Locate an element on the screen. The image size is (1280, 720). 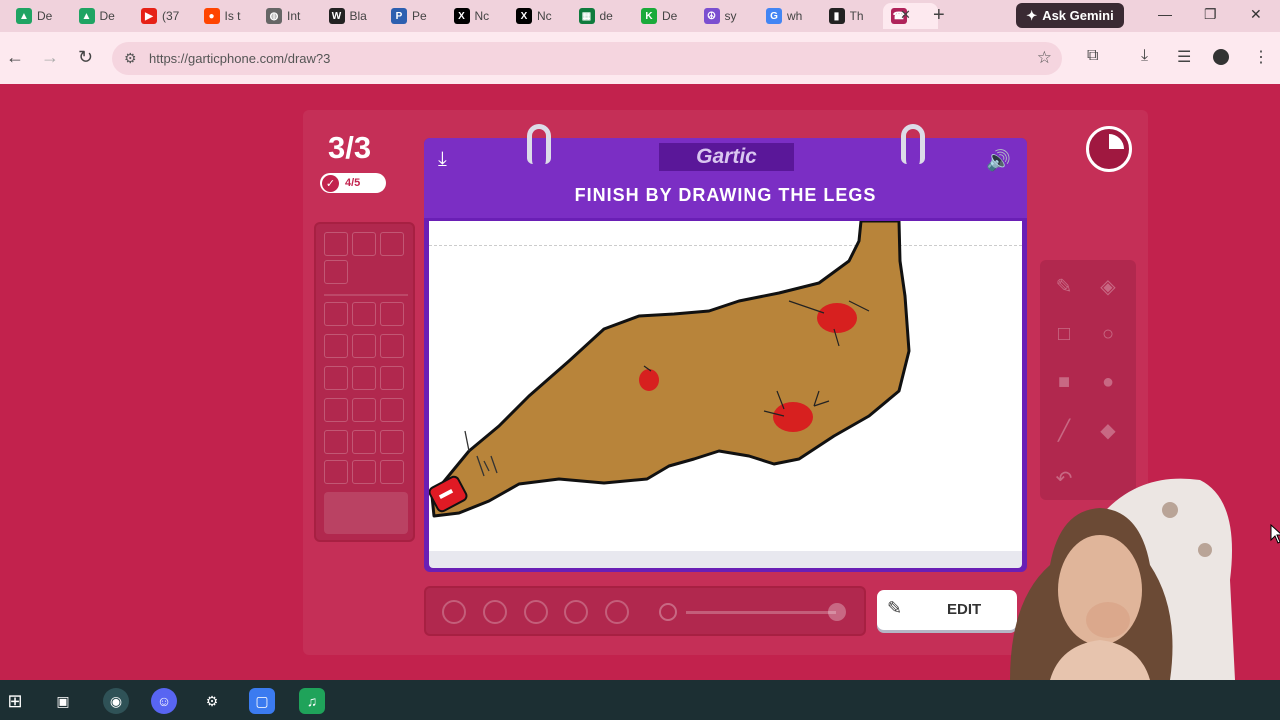
reload-icon: ↻ is located at coordinates (85, 57).